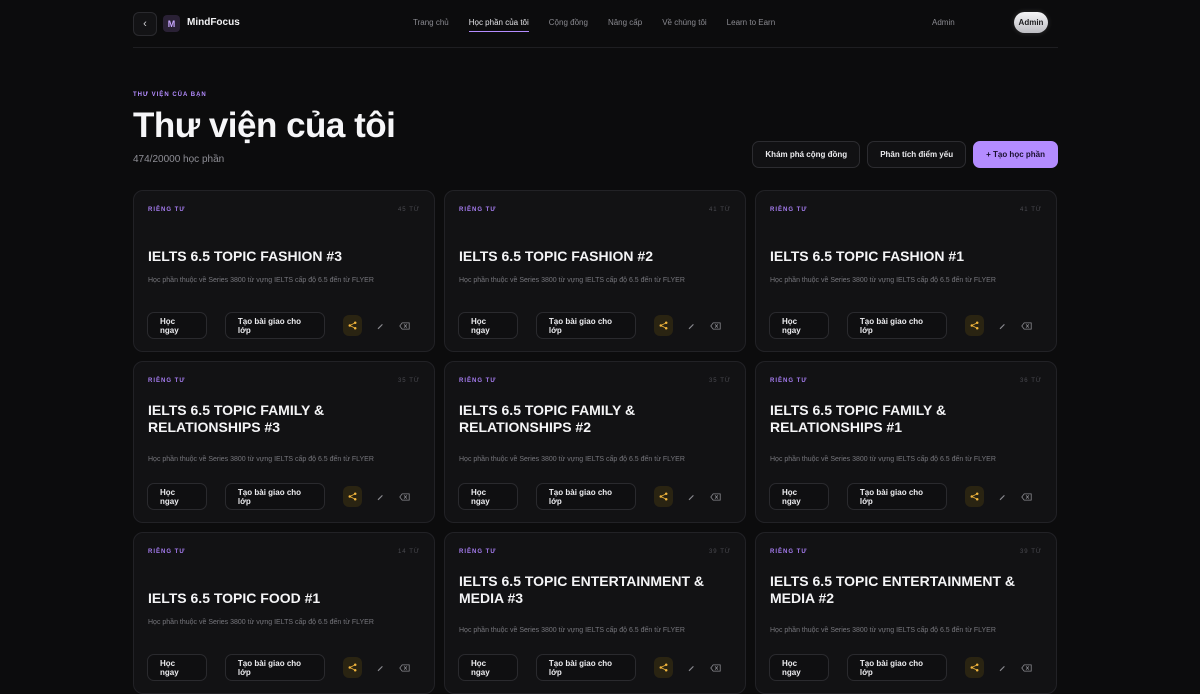 Image resolution: width=1200 pixels, height=694 pixels. I want to click on logo-icon: M, so click(171, 23).